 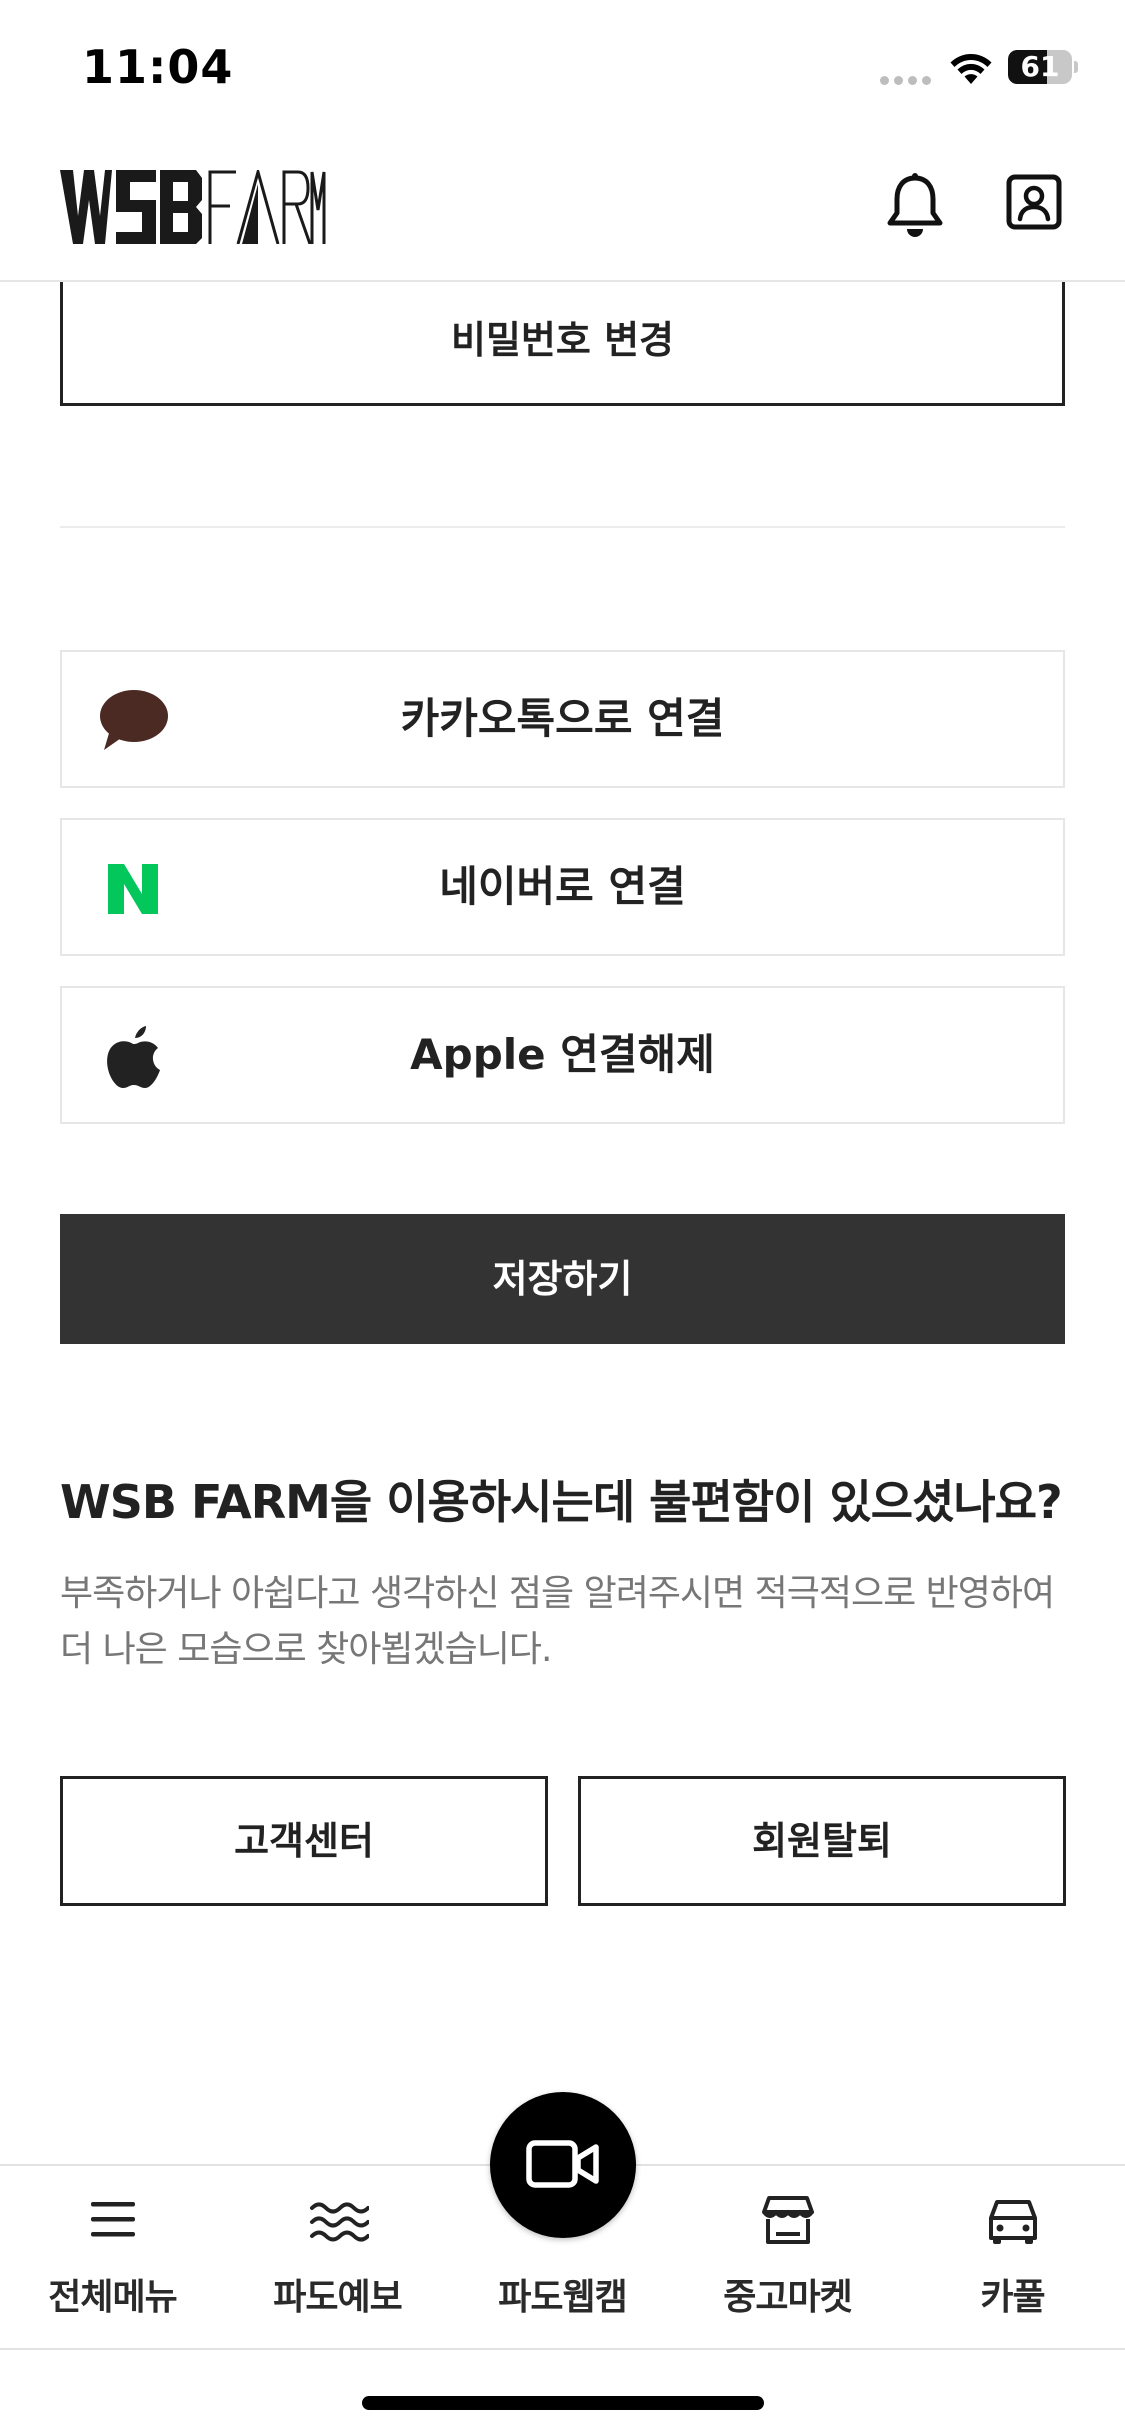 What do you see at coordinates (158, 67) in the screenshot?
I see `status-time: 11:04` at bounding box center [158, 67].